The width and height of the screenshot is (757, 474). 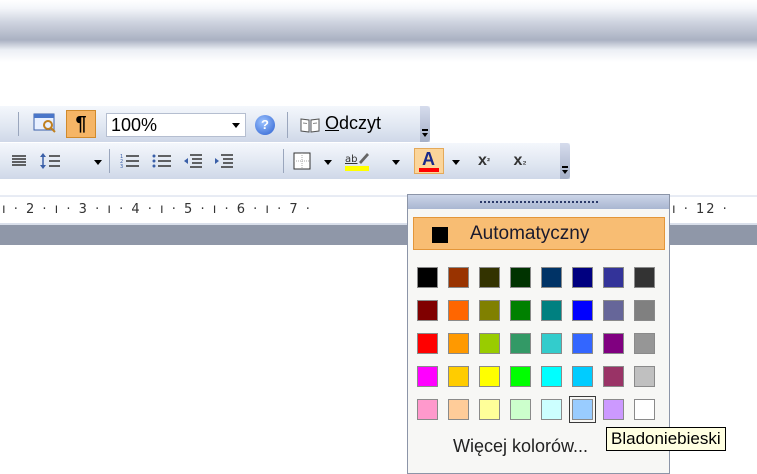 What do you see at coordinates (484, 161) in the screenshot?
I see `superscript-icon: x²` at bounding box center [484, 161].